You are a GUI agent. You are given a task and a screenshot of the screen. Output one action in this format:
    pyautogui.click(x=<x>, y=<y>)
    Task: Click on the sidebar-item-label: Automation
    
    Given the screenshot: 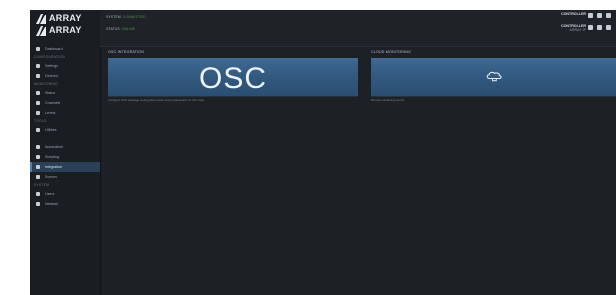 What is the action you would take?
    pyautogui.click(x=54, y=147)
    